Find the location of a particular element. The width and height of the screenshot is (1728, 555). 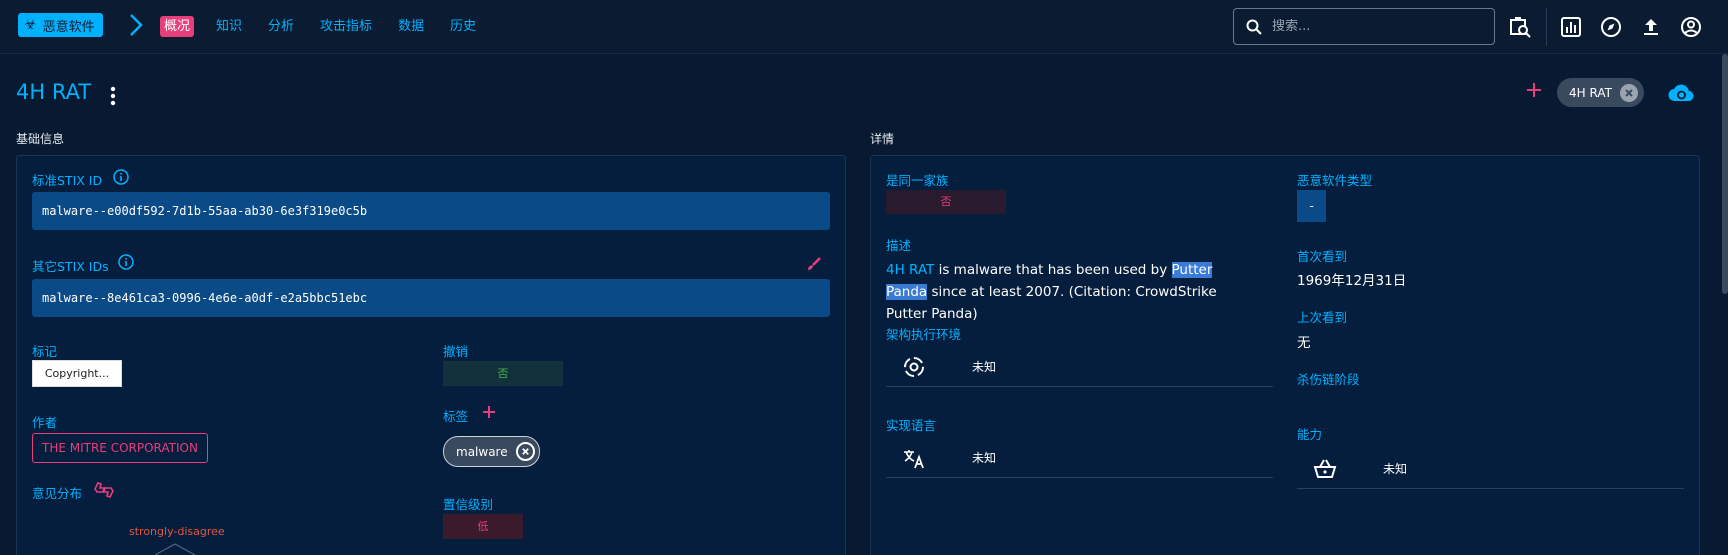

malware-type-value: - is located at coordinates (1311, 206).